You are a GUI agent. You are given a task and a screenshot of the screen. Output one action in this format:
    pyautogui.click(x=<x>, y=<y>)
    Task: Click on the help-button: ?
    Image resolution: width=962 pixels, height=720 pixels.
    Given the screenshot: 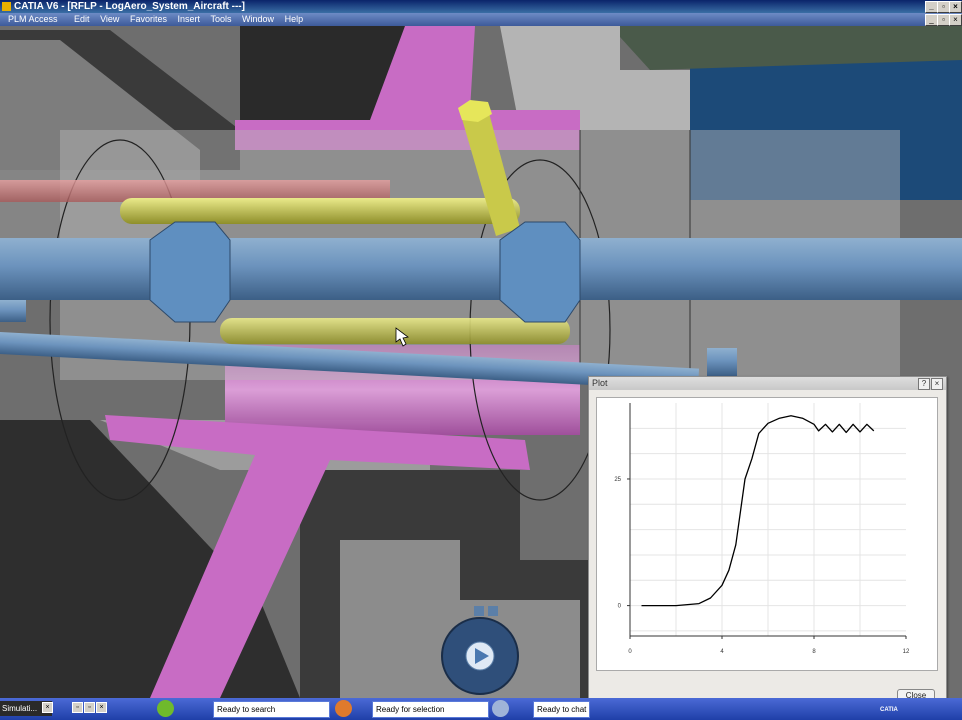 What is the action you would take?
    pyautogui.click(x=924, y=384)
    